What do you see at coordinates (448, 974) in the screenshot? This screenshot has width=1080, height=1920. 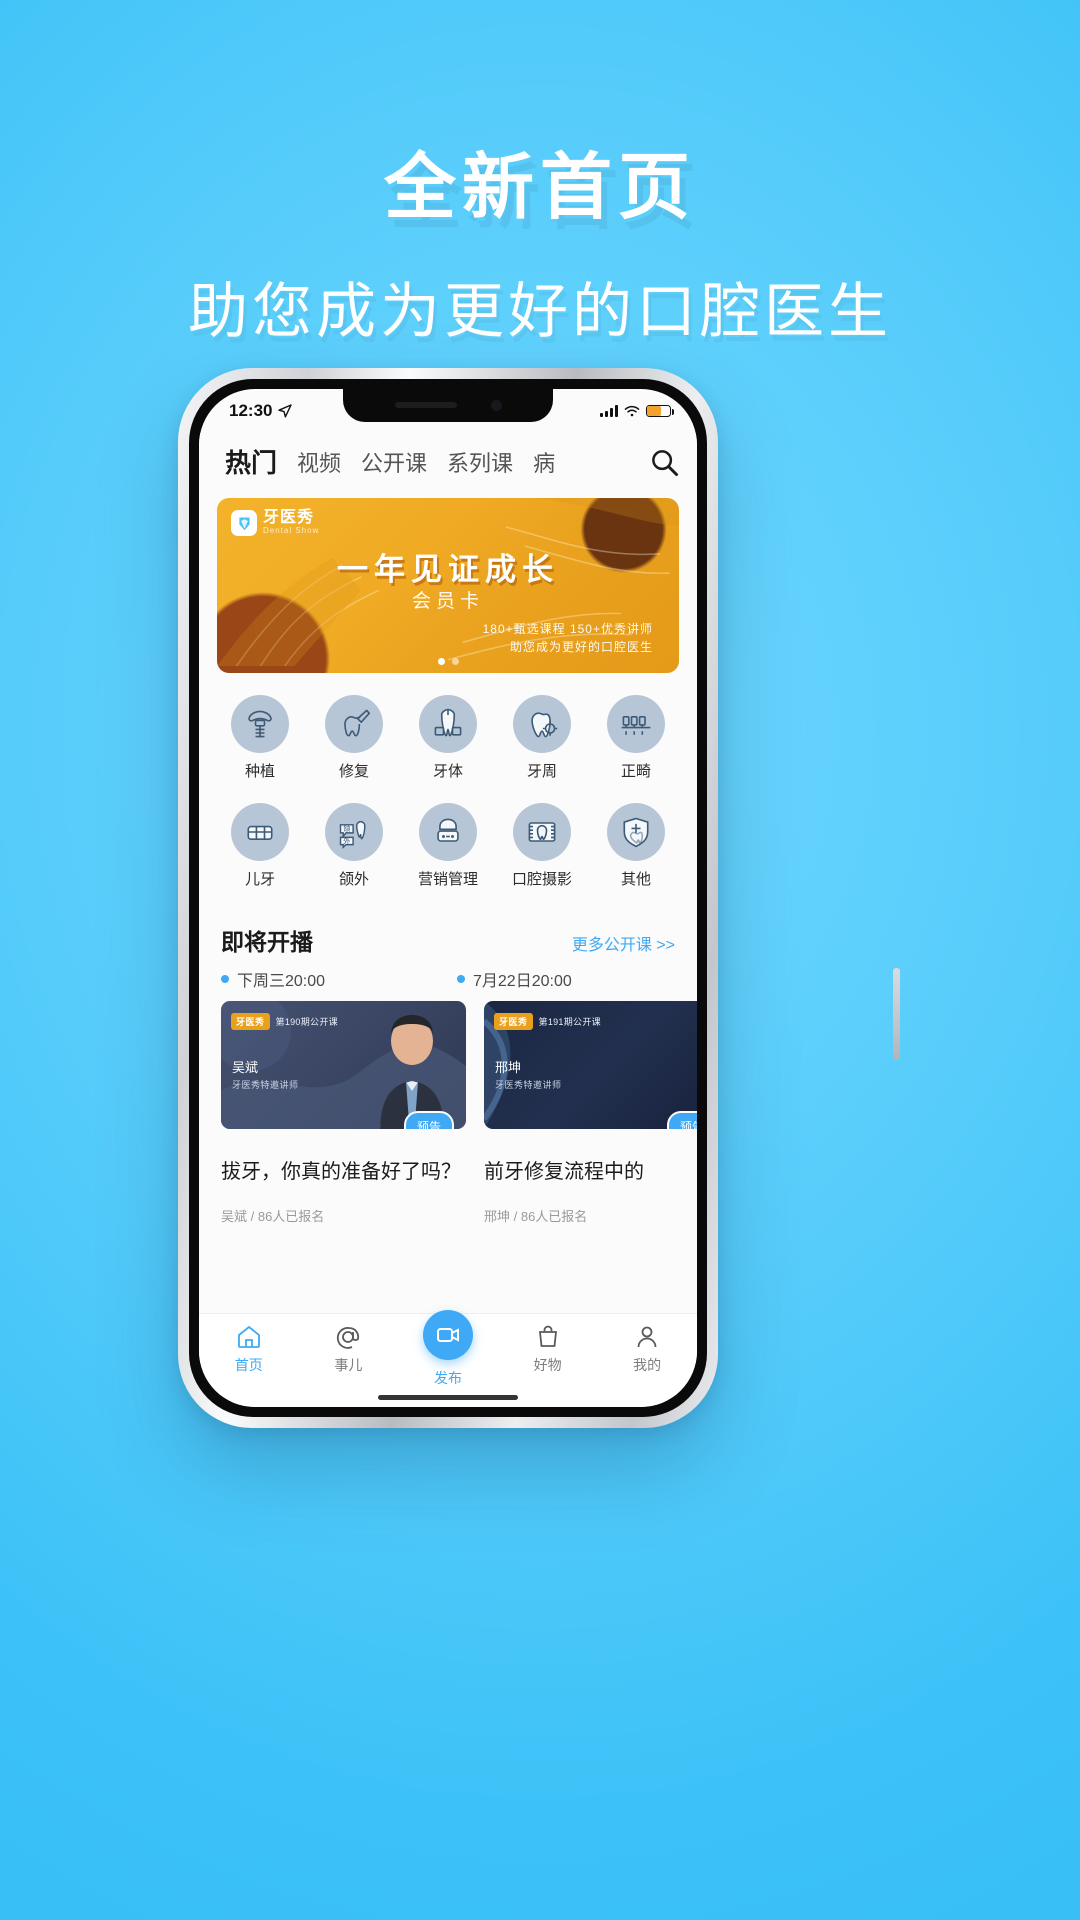 I see `live-times-row: 下周三20:00 7月22日20:00` at bounding box center [448, 974].